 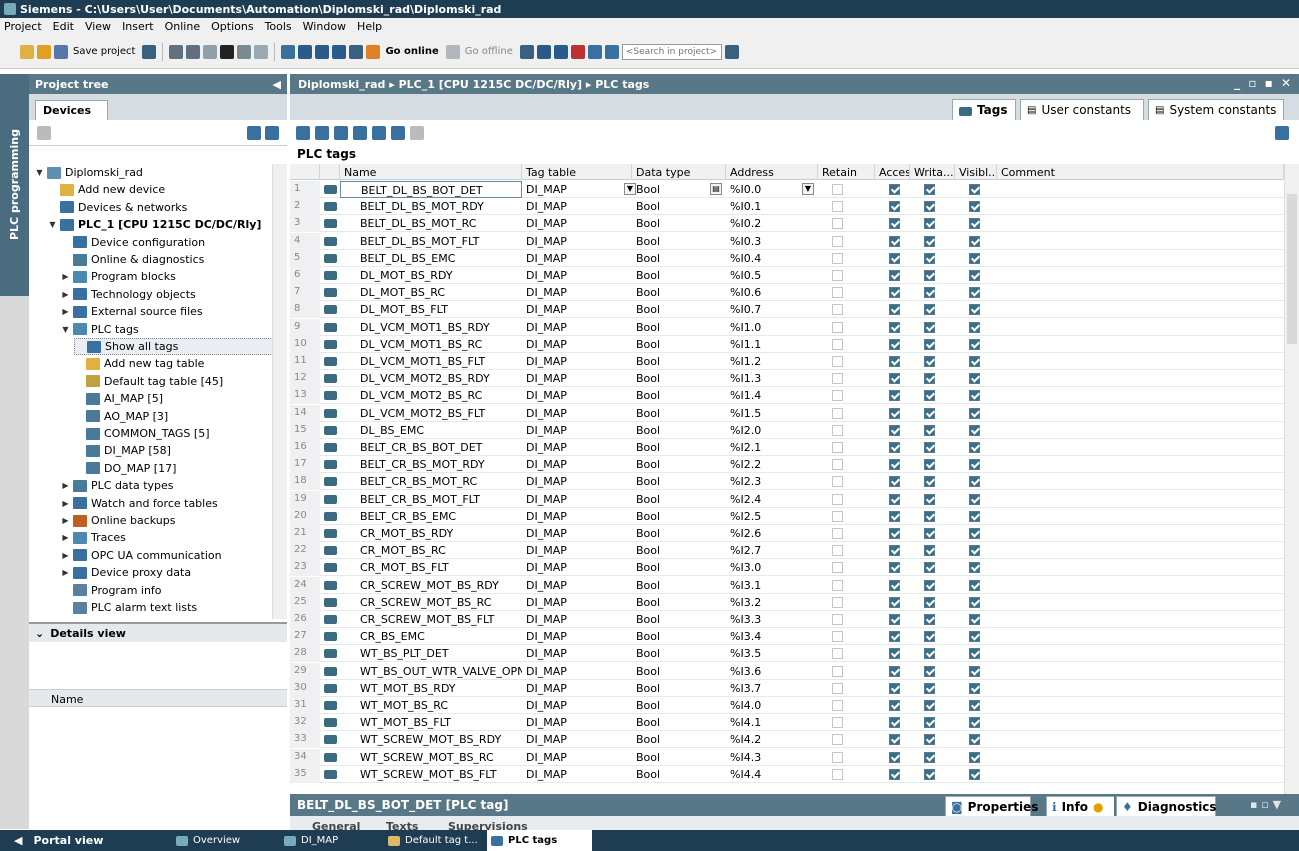 I want to click on tag-name-cell: BELT_CR_BS_EMC, so click(x=431, y=516).